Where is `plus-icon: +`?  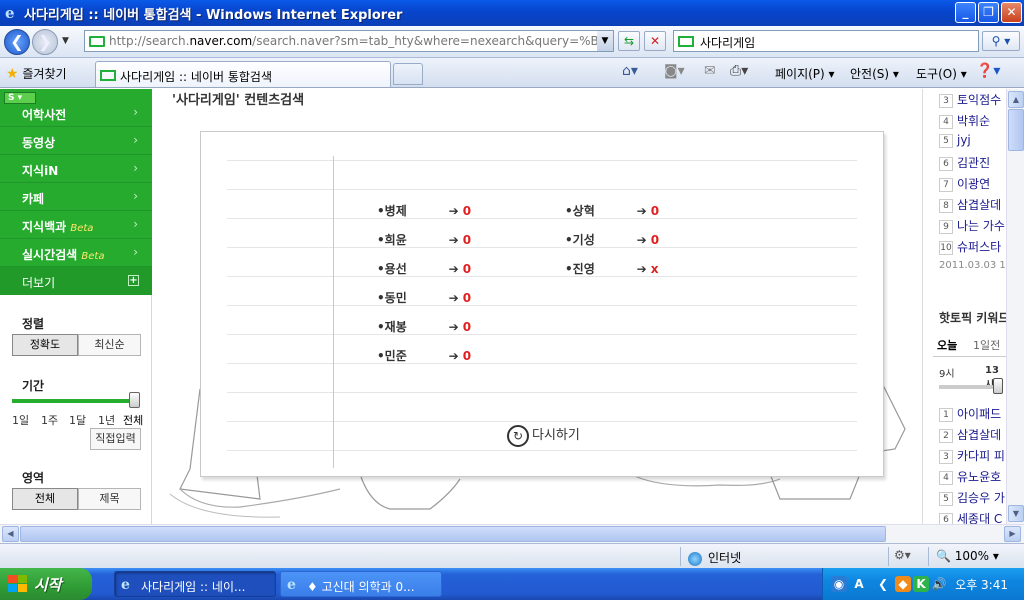 plus-icon: + is located at coordinates (133, 280).